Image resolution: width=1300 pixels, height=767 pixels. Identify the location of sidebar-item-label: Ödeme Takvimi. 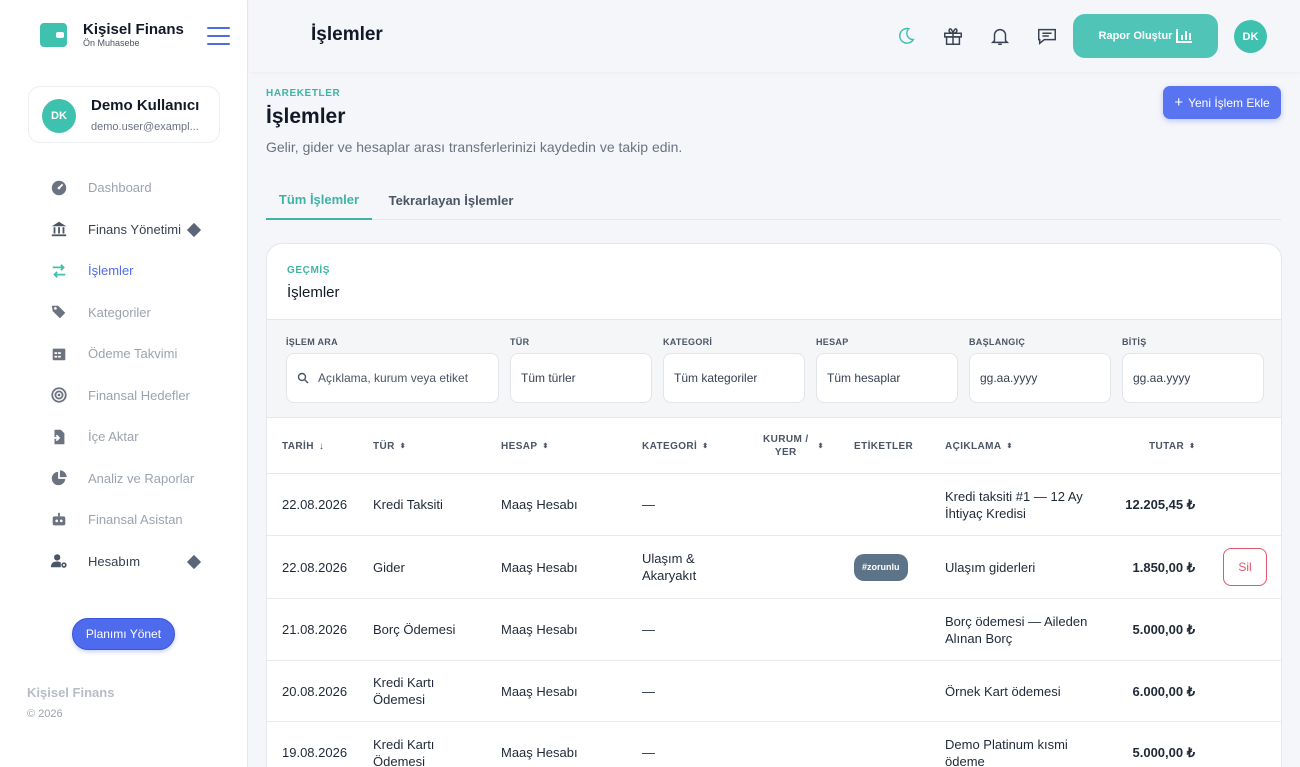
(133, 354).